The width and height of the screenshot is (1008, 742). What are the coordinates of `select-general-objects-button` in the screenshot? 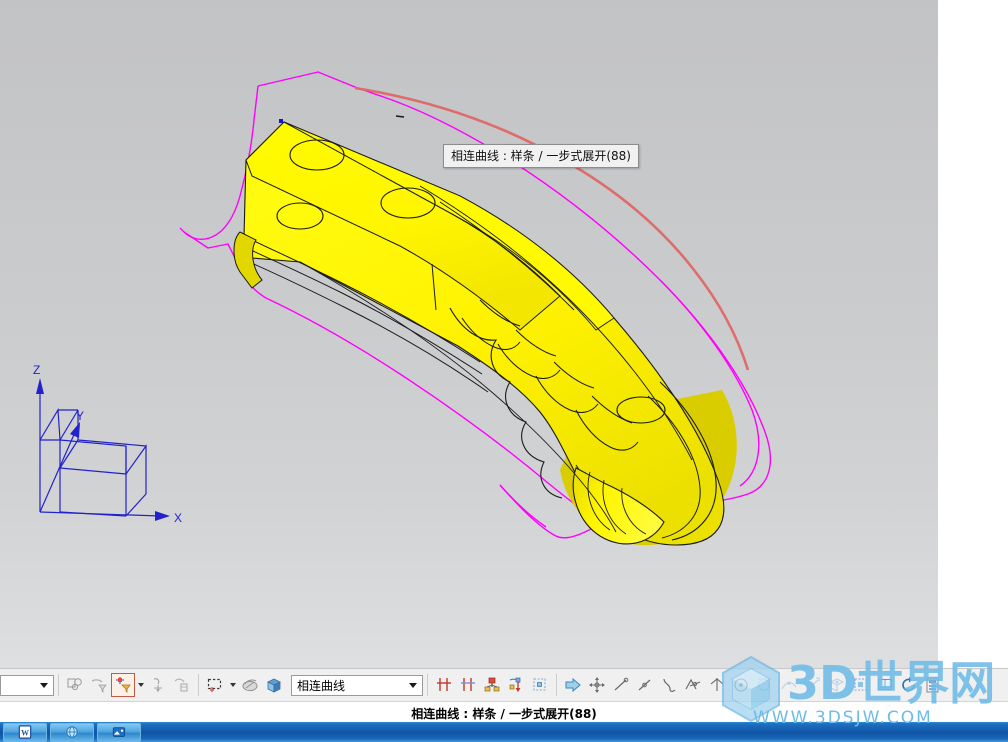 It's located at (75, 685).